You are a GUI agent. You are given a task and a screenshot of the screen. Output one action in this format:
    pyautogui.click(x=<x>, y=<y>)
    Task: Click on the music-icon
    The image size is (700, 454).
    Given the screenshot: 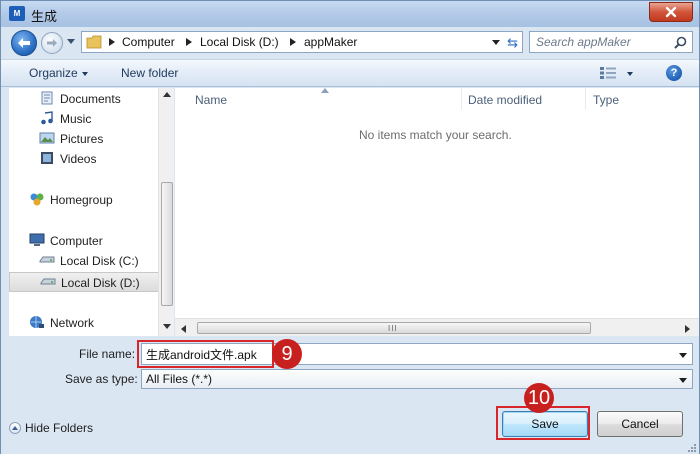 What is the action you would take?
    pyautogui.click(x=47, y=118)
    